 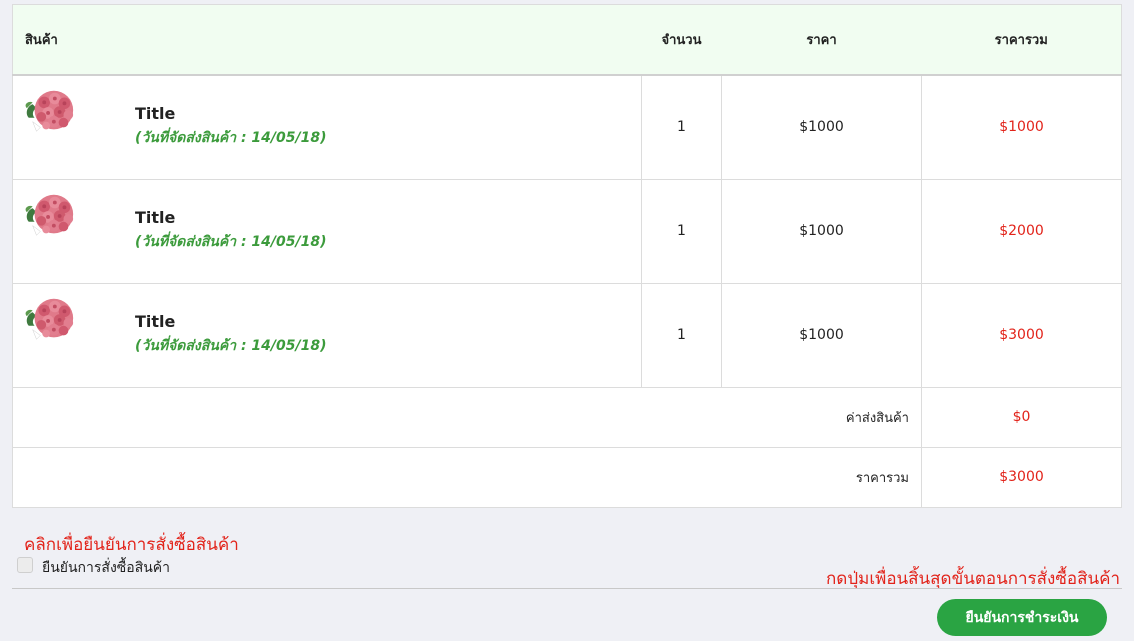 I want to click on divider, so click(x=567, y=588).